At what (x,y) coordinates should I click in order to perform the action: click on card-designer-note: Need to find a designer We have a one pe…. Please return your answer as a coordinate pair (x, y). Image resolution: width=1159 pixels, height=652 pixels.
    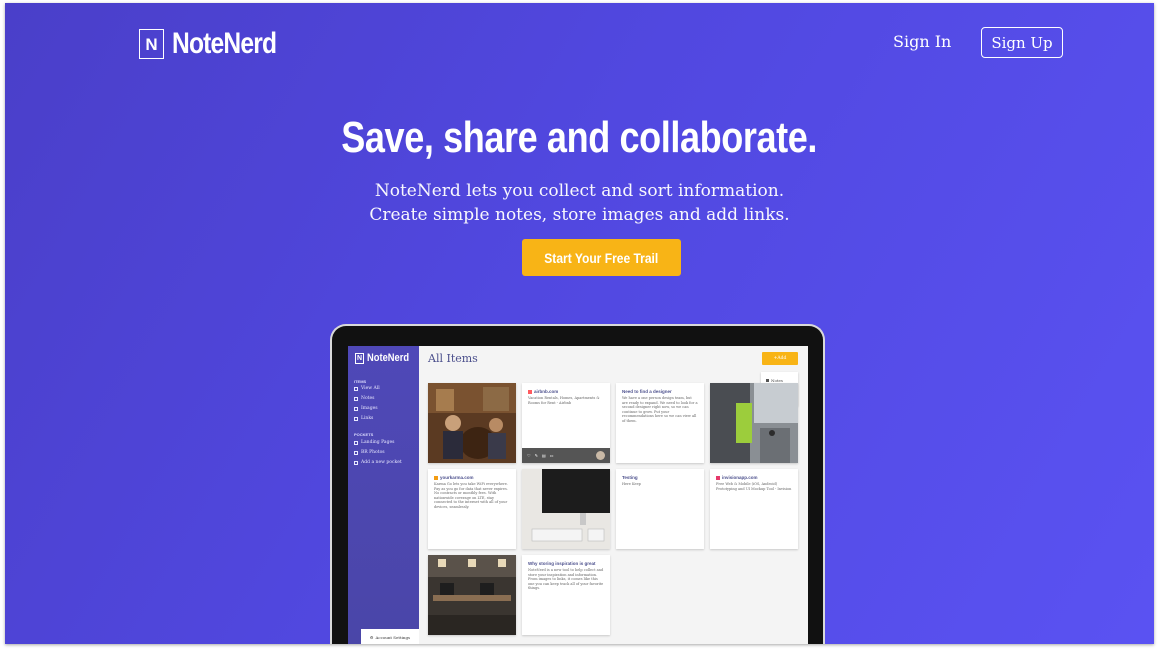
    Looking at the image, I should click on (660, 423).